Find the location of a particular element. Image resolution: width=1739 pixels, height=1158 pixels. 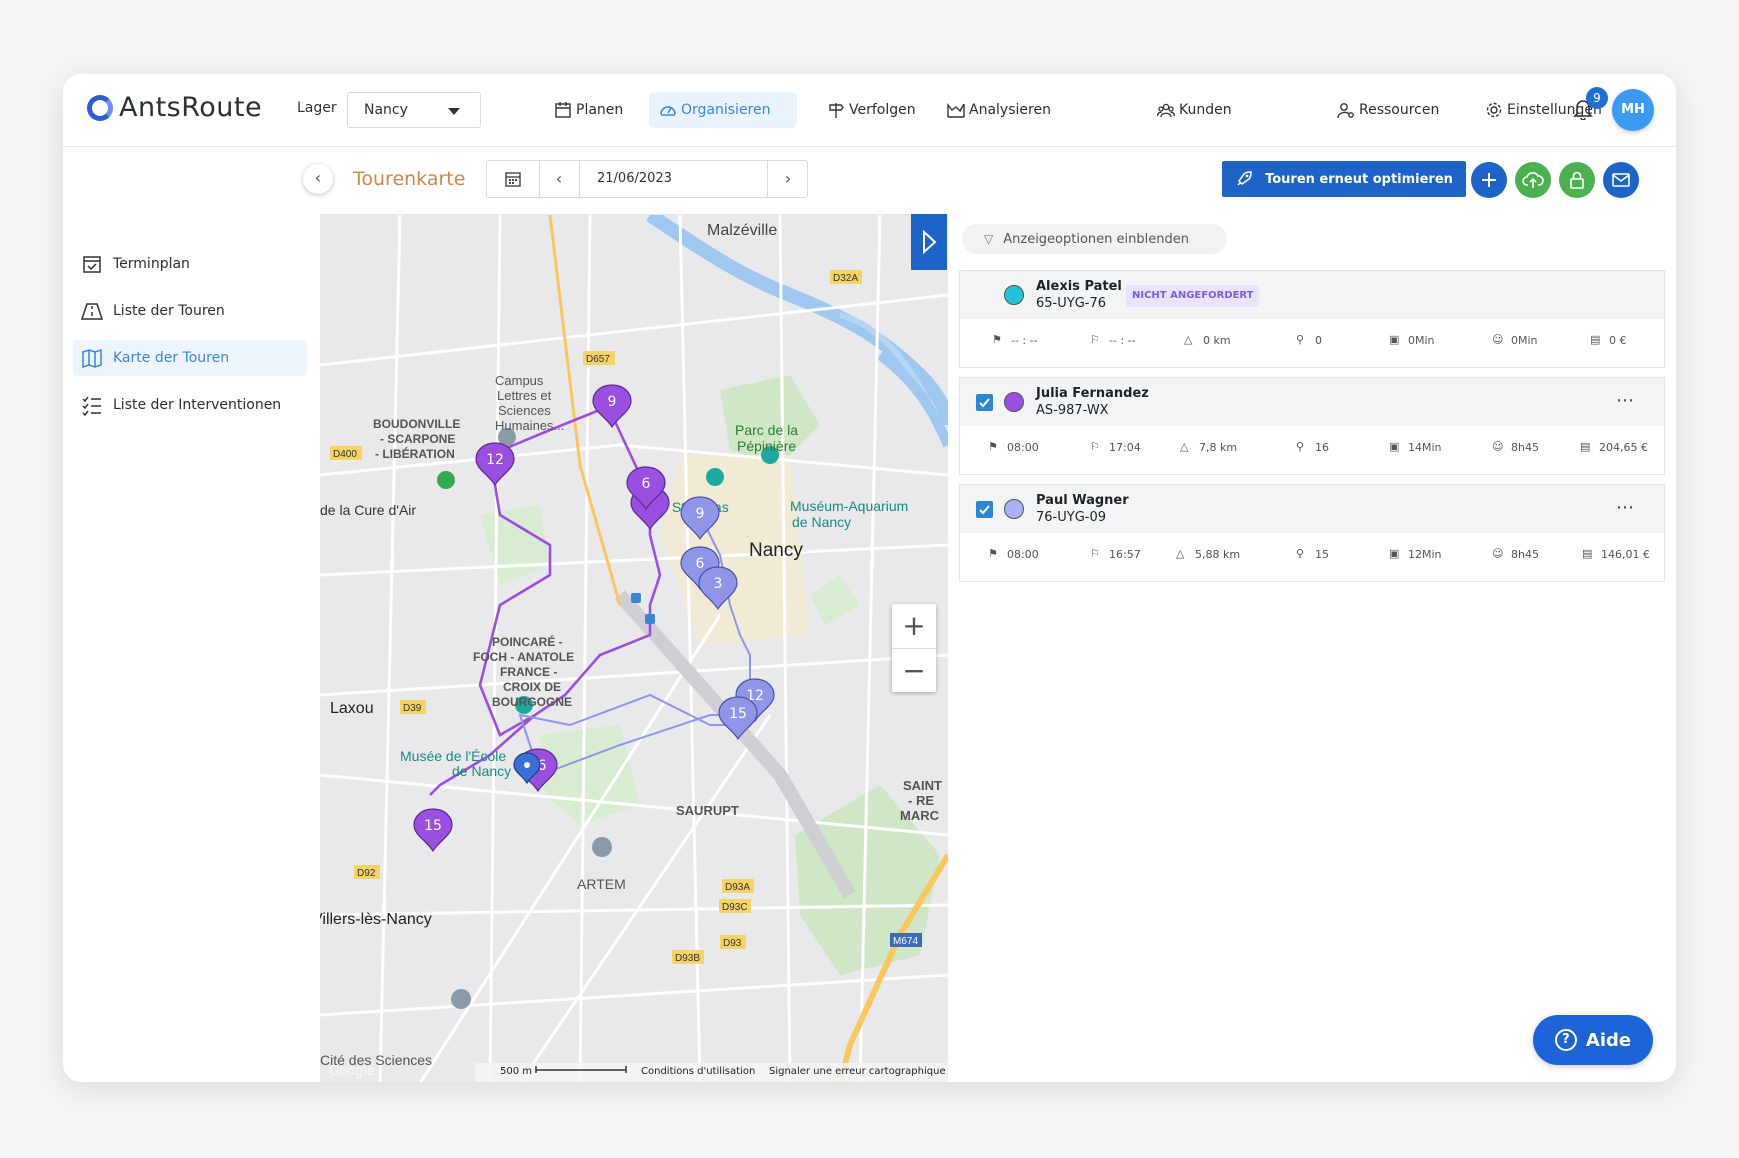

prev-day-button: ‹ is located at coordinates (559, 179).